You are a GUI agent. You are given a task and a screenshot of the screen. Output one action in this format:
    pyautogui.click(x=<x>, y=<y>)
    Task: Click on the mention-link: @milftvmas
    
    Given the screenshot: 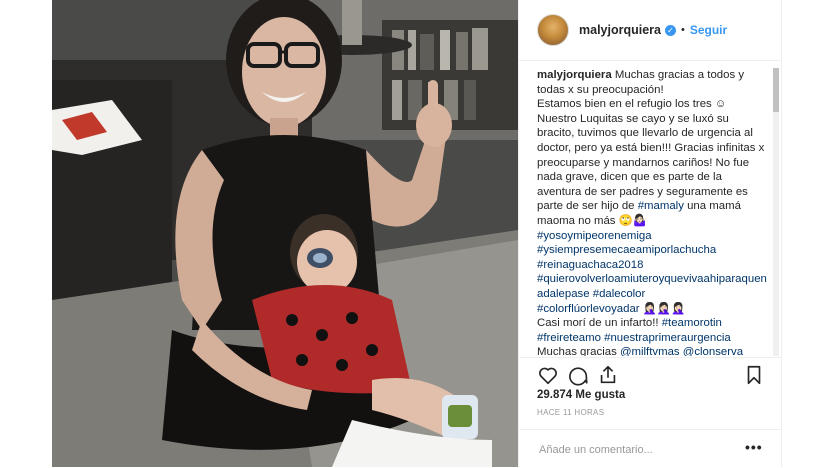 What is the action you would take?
    pyautogui.click(x=650, y=351)
    